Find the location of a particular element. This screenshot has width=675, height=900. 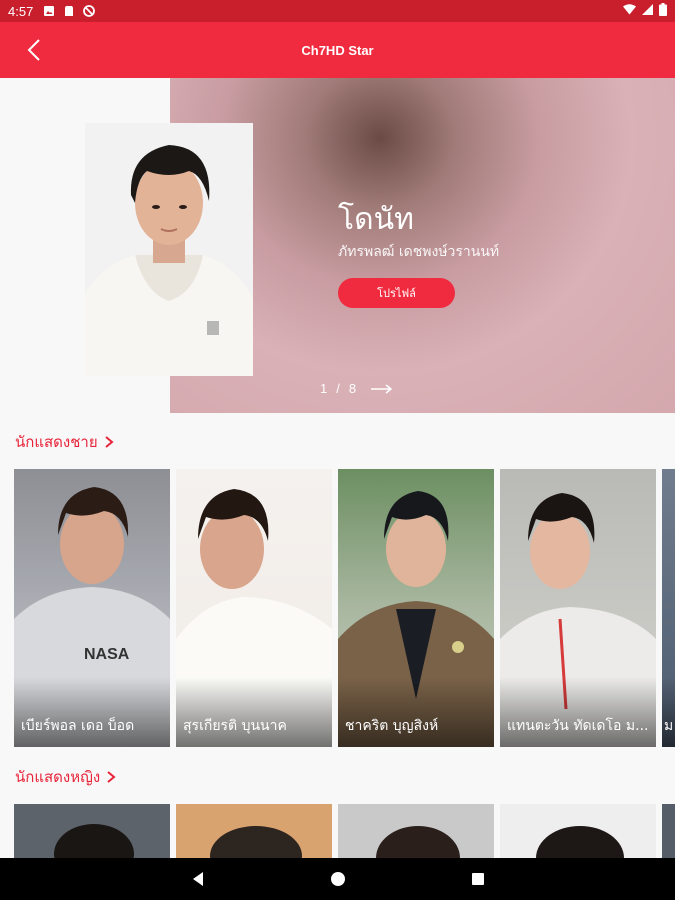

nav-recents-button is located at coordinates (478, 879).